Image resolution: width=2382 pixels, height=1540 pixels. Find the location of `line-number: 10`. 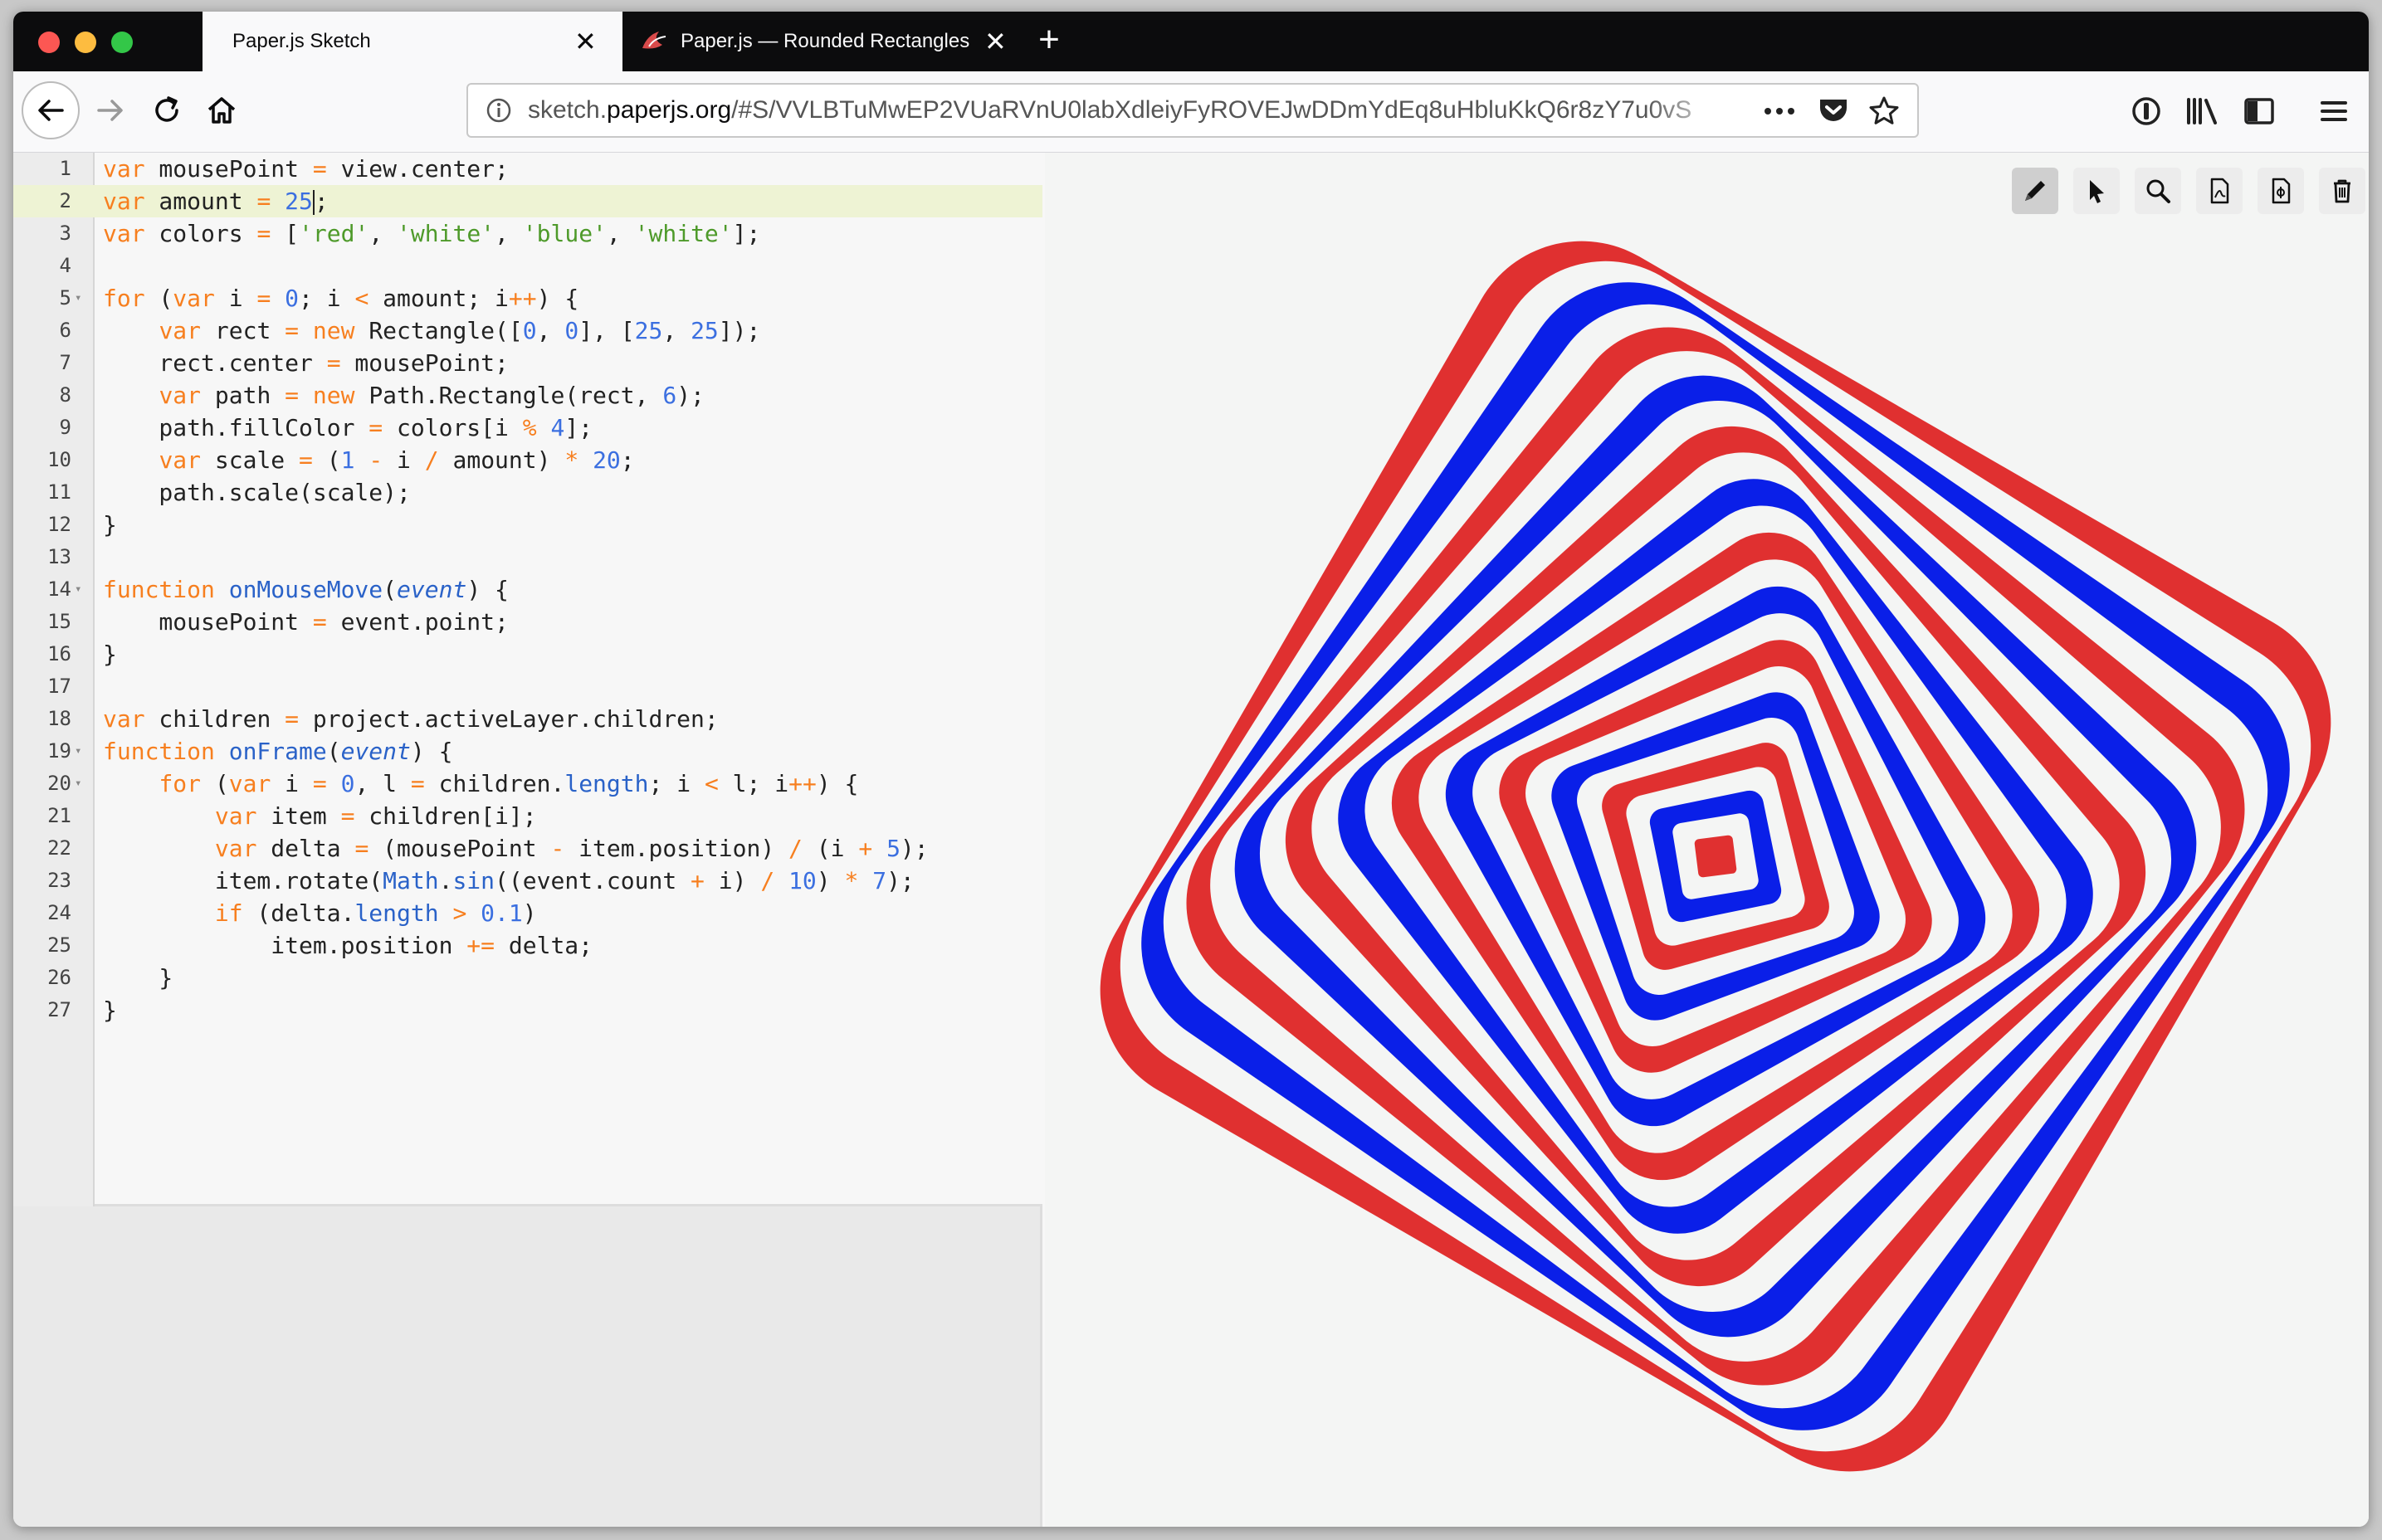

line-number: 10 is located at coordinates (59, 459).